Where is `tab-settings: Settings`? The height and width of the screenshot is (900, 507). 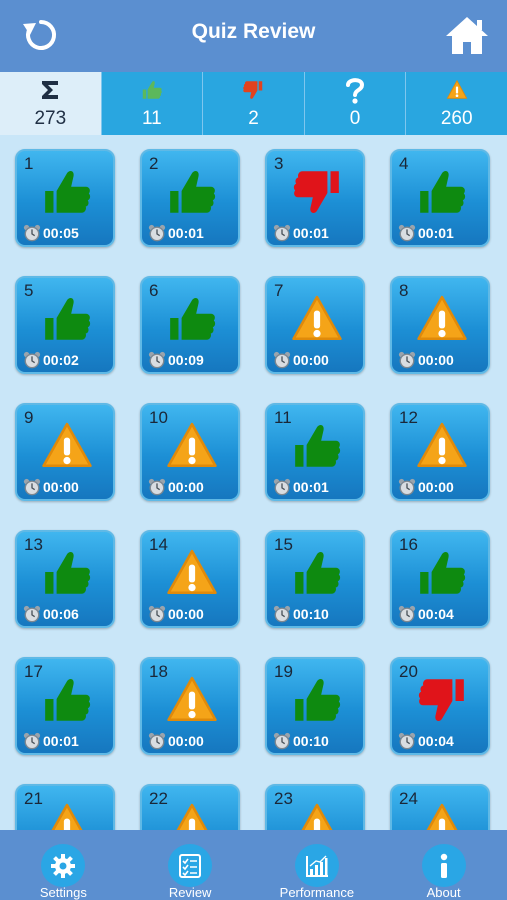 tab-settings: Settings is located at coordinates (63, 865).